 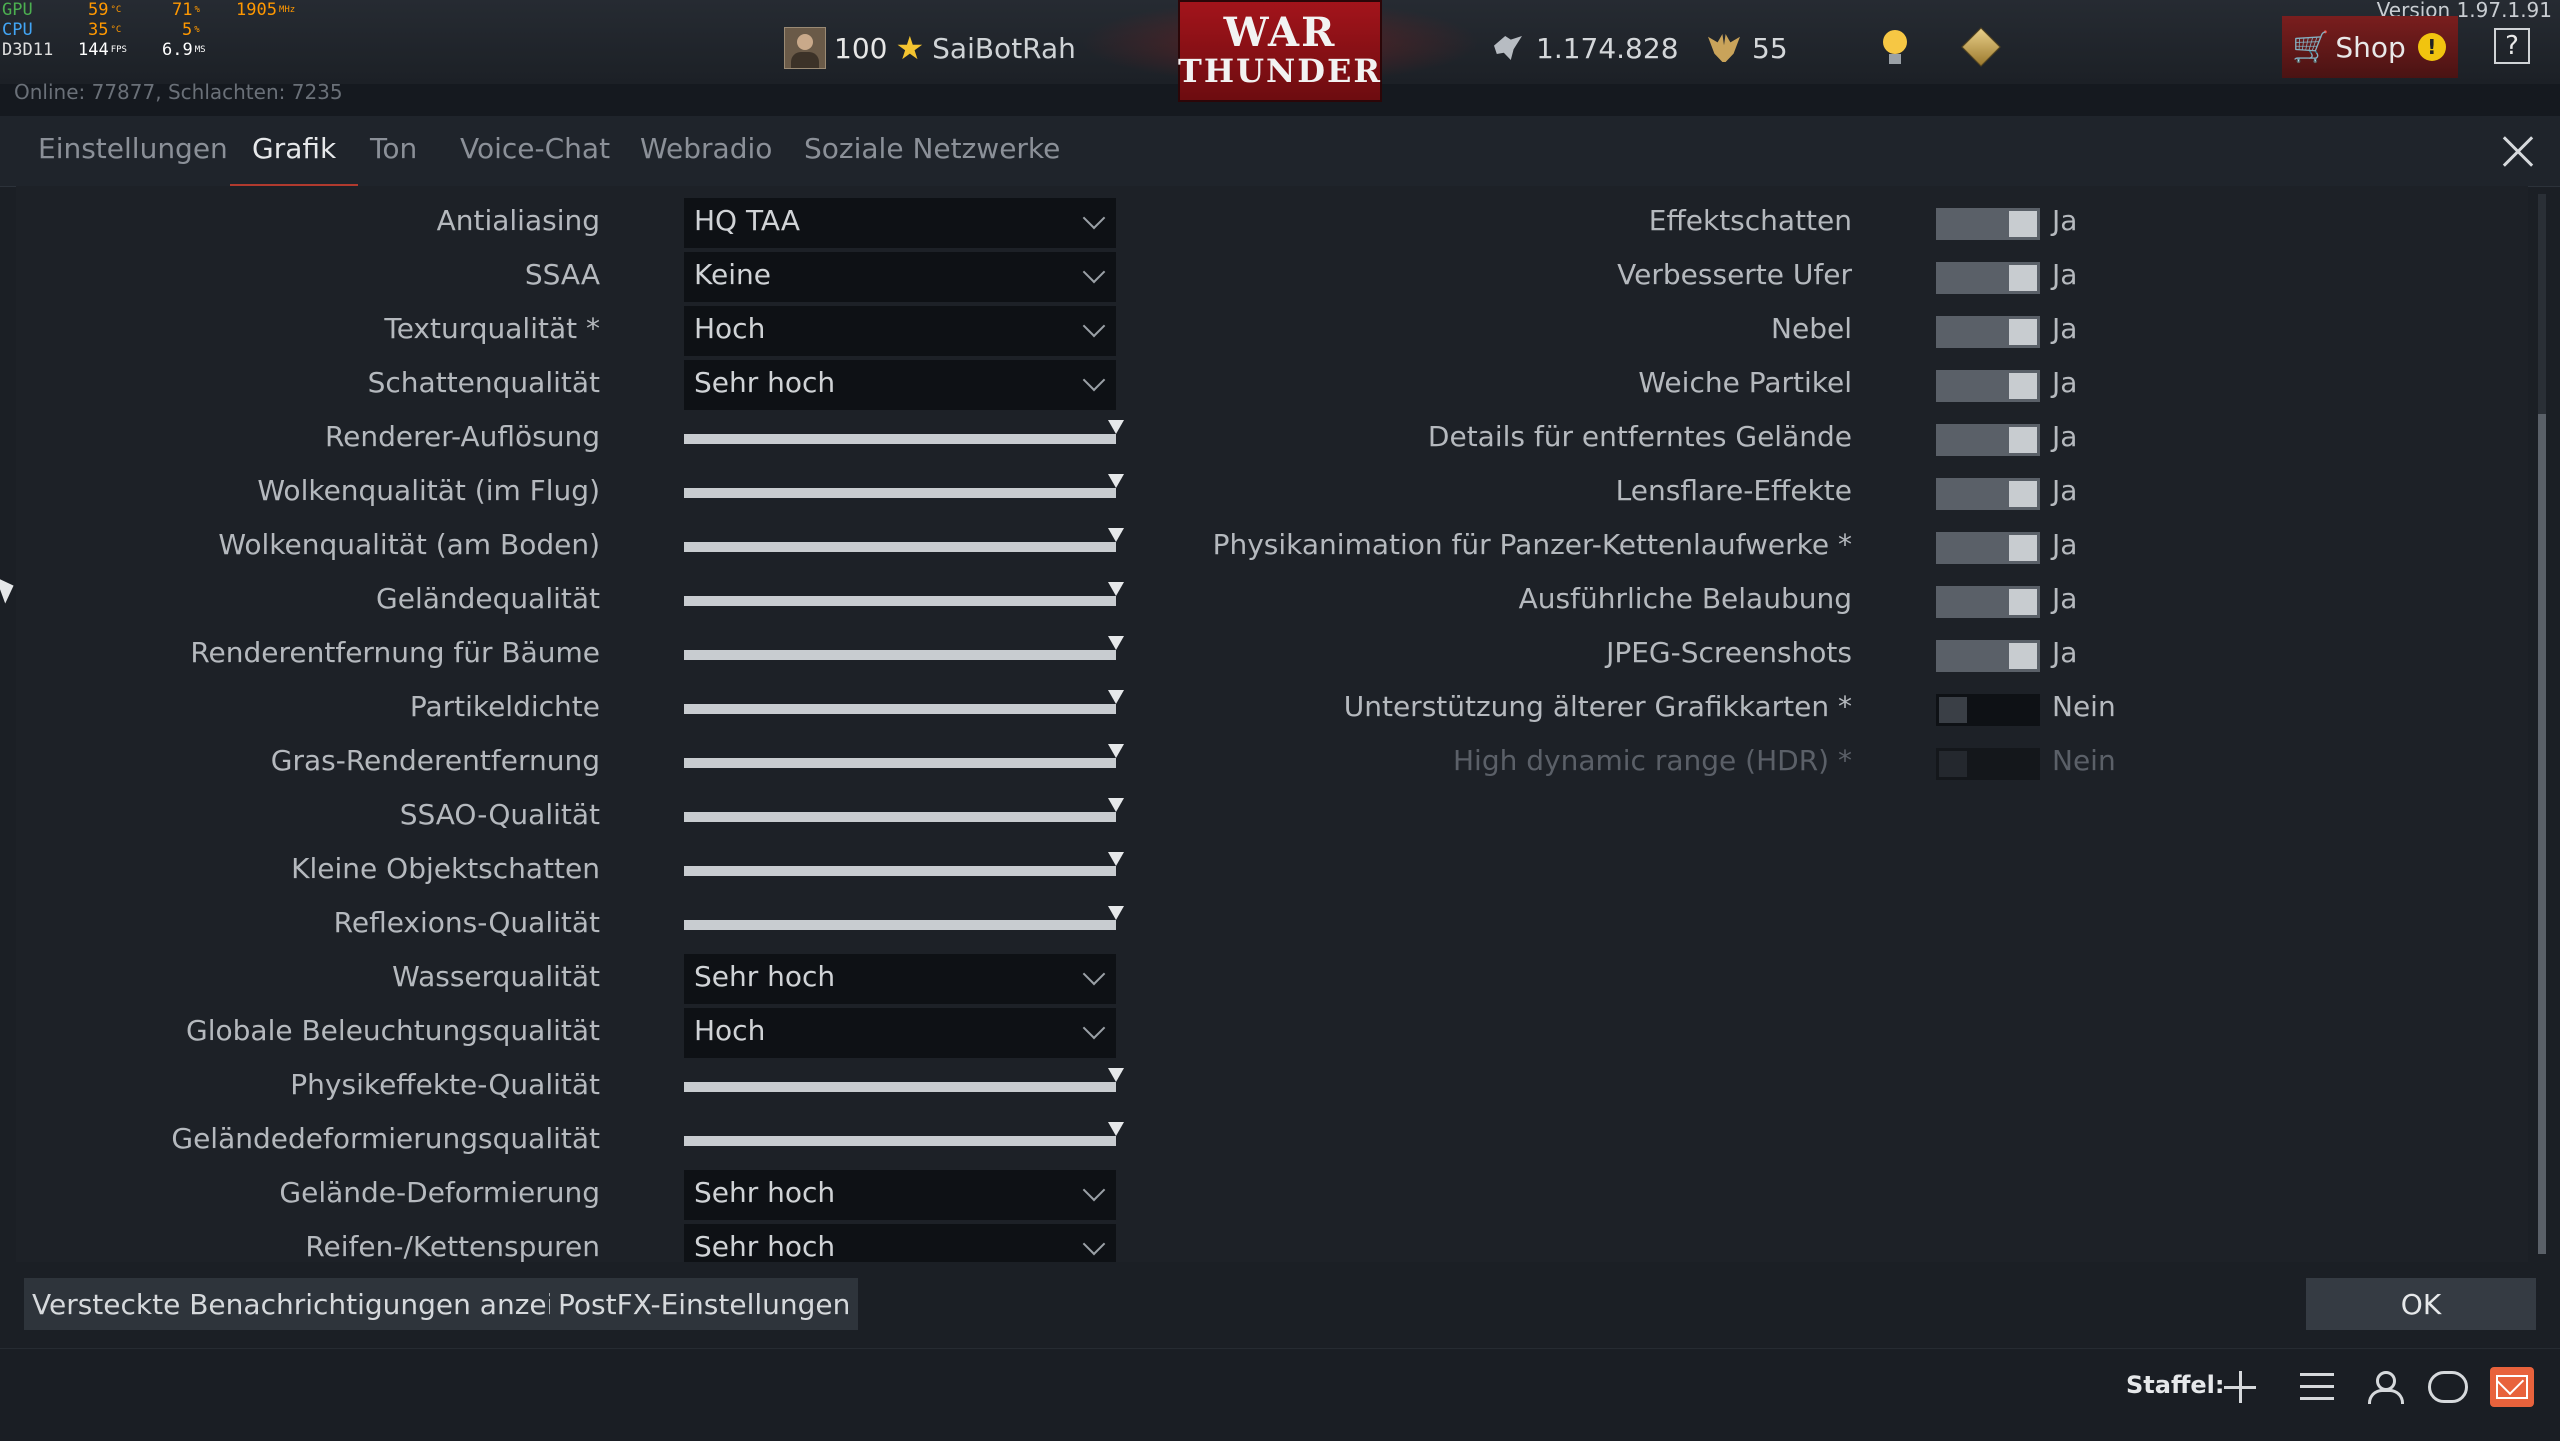 What do you see at coordinates (2384, 1387) in the screenshot?
I see `friends-icon` at bounding box center [2384, 1387].